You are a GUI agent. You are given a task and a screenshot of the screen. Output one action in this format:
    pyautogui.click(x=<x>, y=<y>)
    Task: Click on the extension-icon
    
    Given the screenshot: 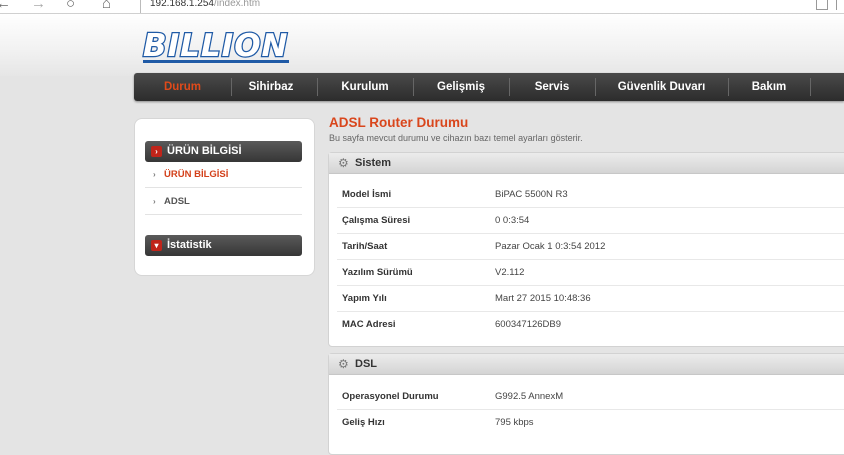 What is the action you would take?
    pyautogui.click(x=822, y=5)
    